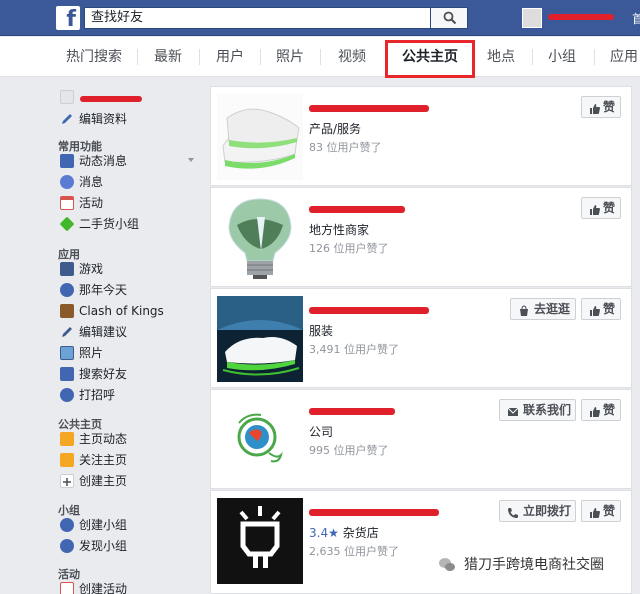 This screenshot has height=594, width=640. I want to click on sidebar-section-groups: 小组, so click(69, 510).